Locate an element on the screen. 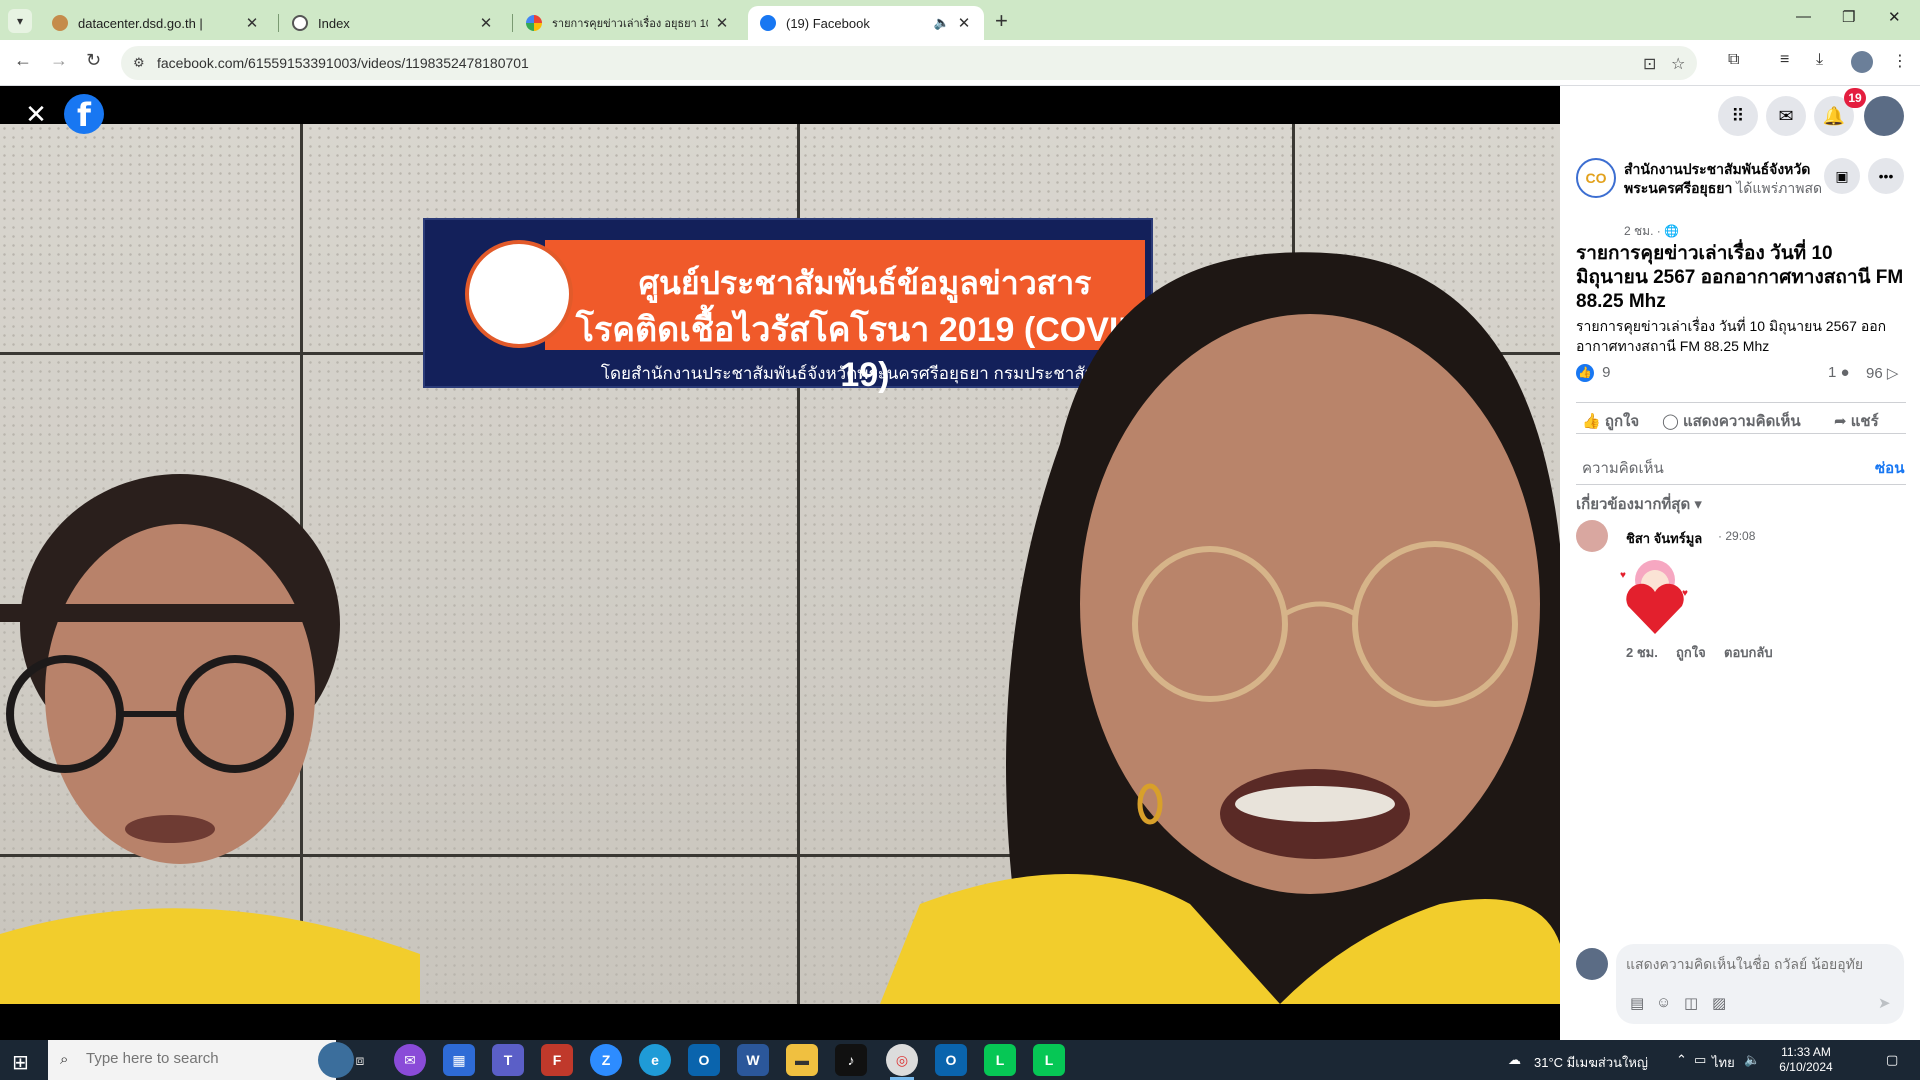  close-window-button: ✕ is located at coordinates (1894, 17).